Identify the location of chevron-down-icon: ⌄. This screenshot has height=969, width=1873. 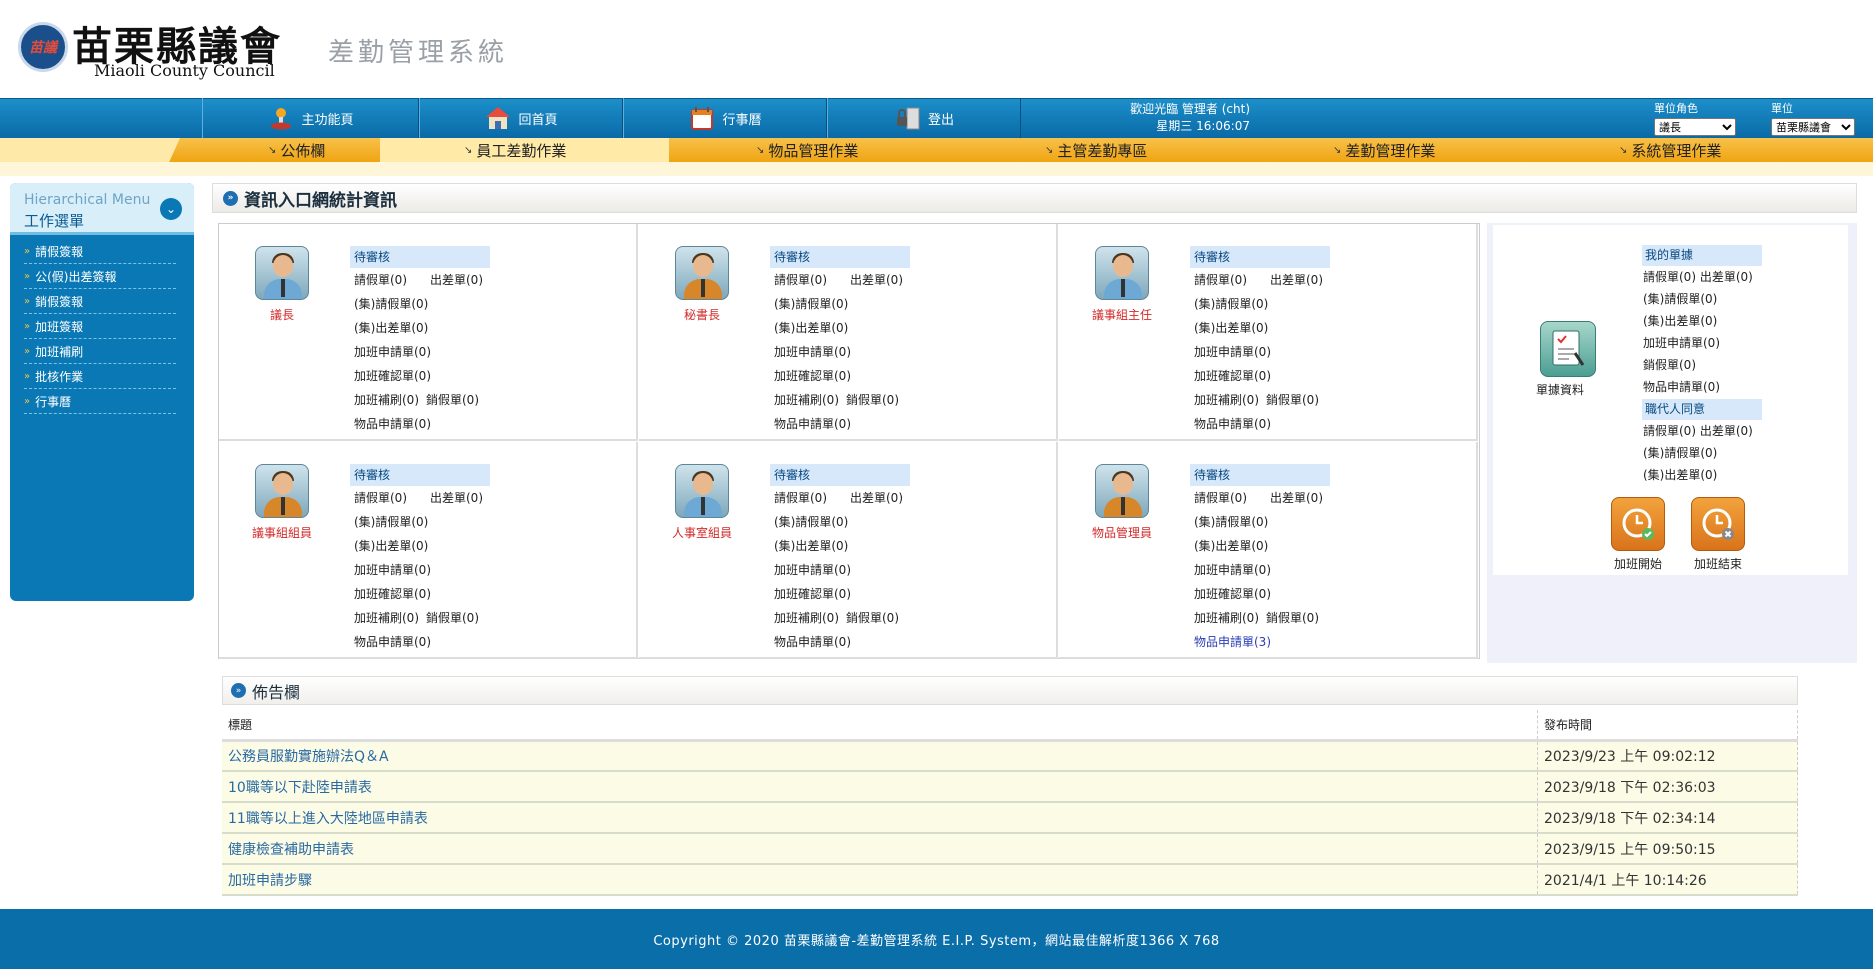
(171, 209).